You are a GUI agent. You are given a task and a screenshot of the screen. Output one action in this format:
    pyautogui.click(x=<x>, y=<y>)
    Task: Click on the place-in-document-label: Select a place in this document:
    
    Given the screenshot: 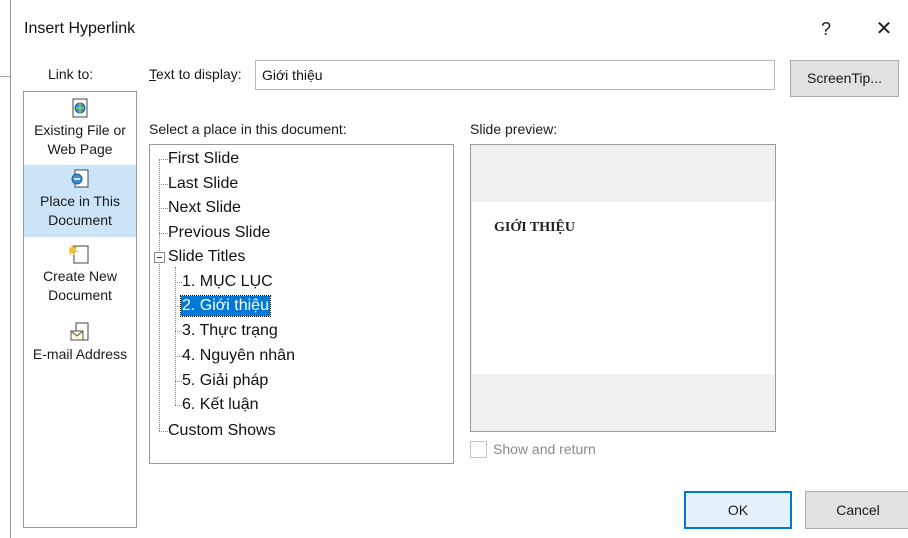 What is the action you would take?
    pyautogui.click(x=248, y=129)
    